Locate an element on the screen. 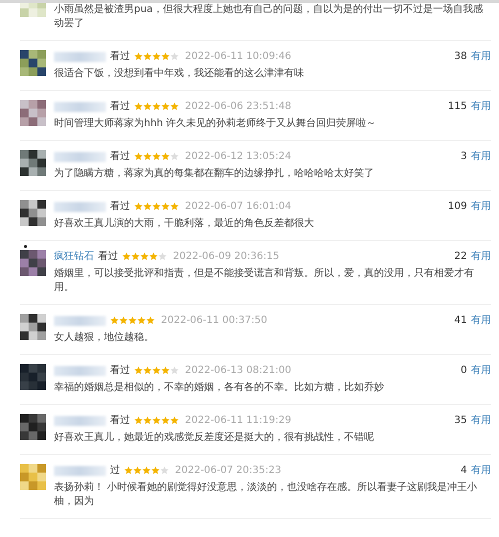 This screenshot has height=537, width=499. review-time: 2022-06-11 11:19:29 is located at coordinates (238, 420).